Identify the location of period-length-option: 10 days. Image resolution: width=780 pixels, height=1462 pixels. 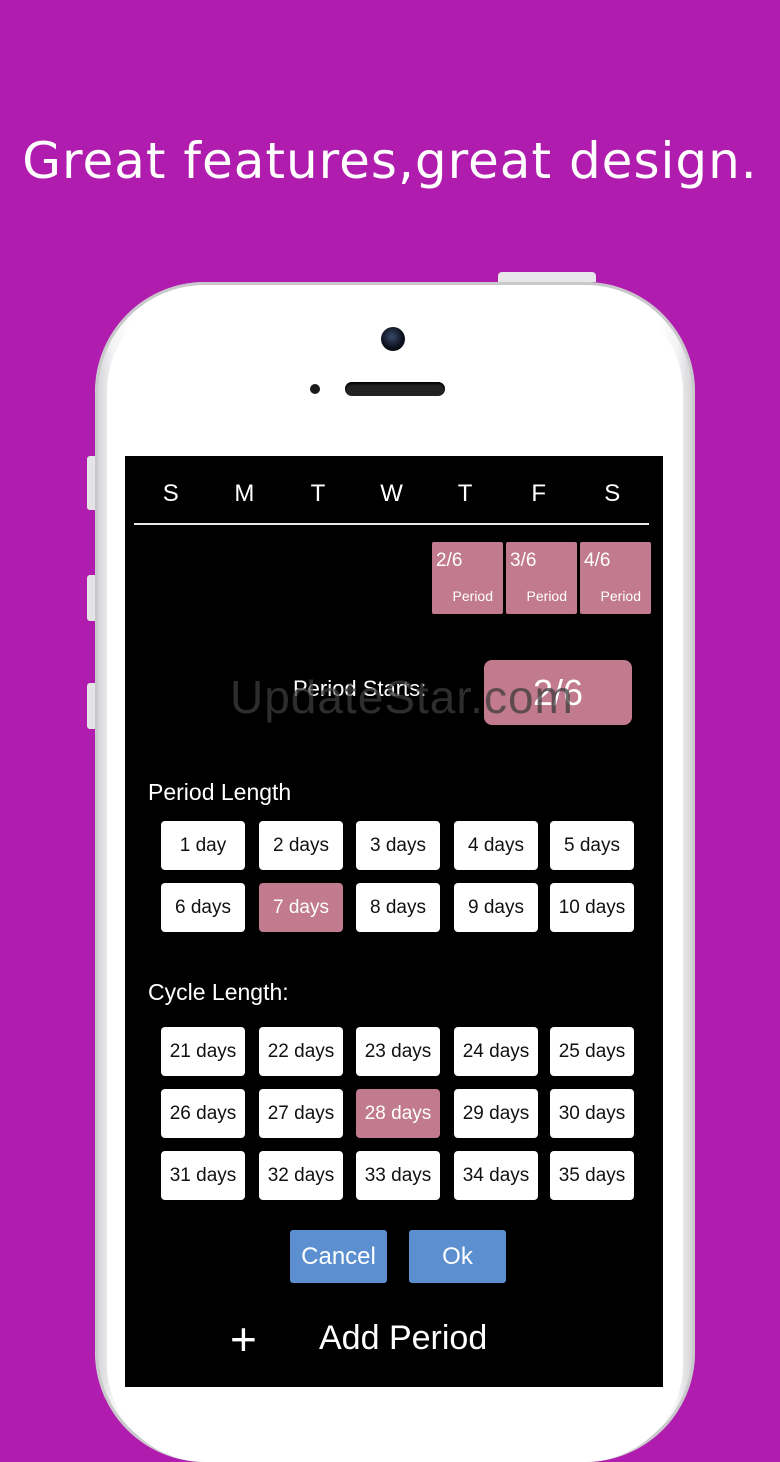
(592, 907).